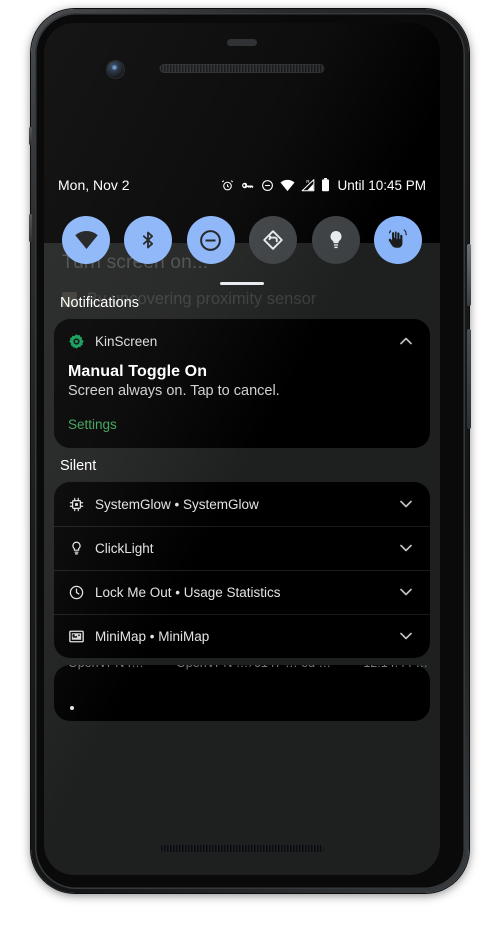 Image resolution: width=500 pixels, height=925 pixels. What do you see at coordinates (76, 636) in the screenshot?
I see `map-frame-icon` at bounding box center [76, 636].